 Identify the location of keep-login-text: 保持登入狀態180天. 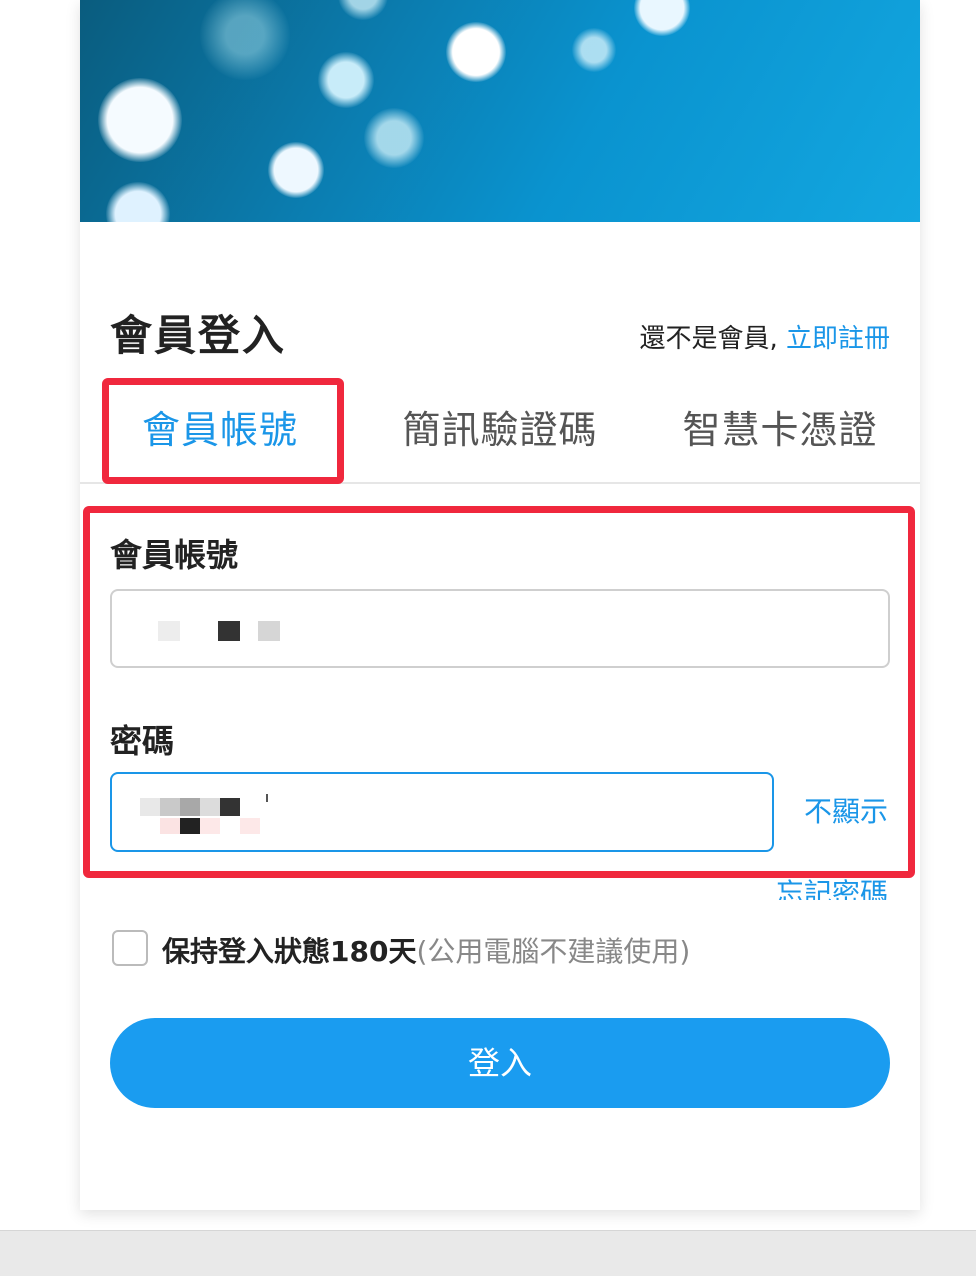
(289, 951).